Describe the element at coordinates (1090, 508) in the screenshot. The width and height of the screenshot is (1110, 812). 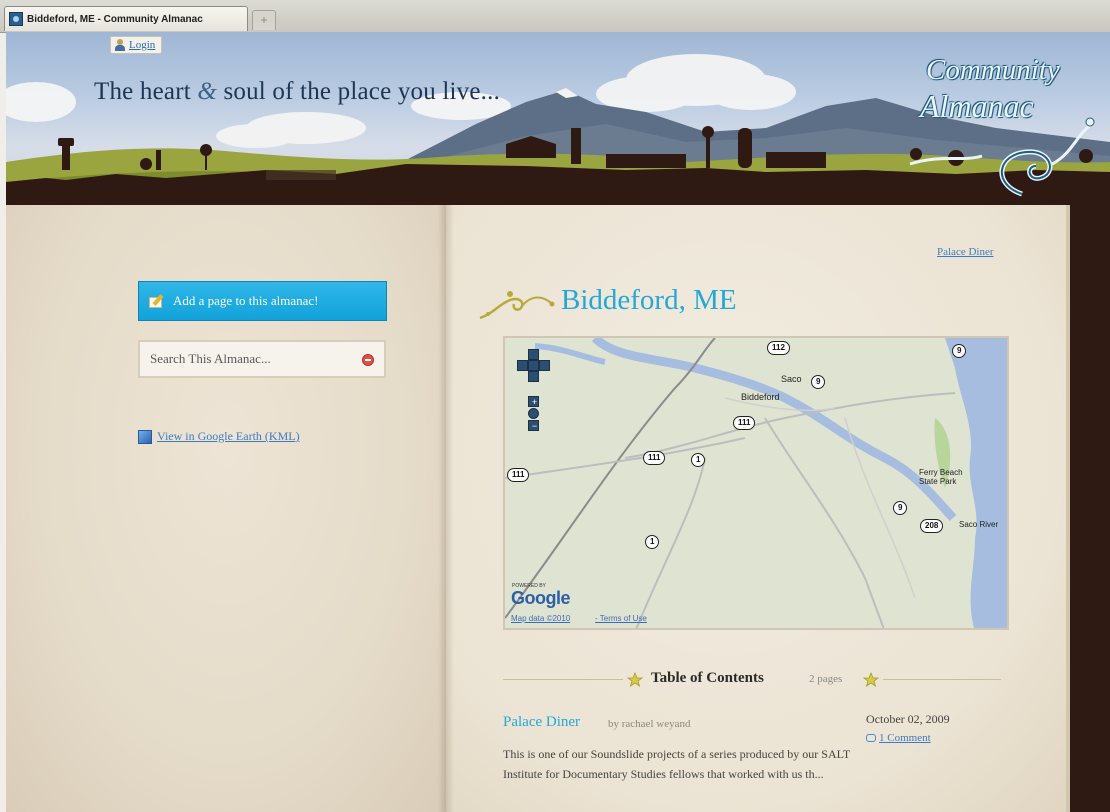
I see `page-edge-background` at that location.